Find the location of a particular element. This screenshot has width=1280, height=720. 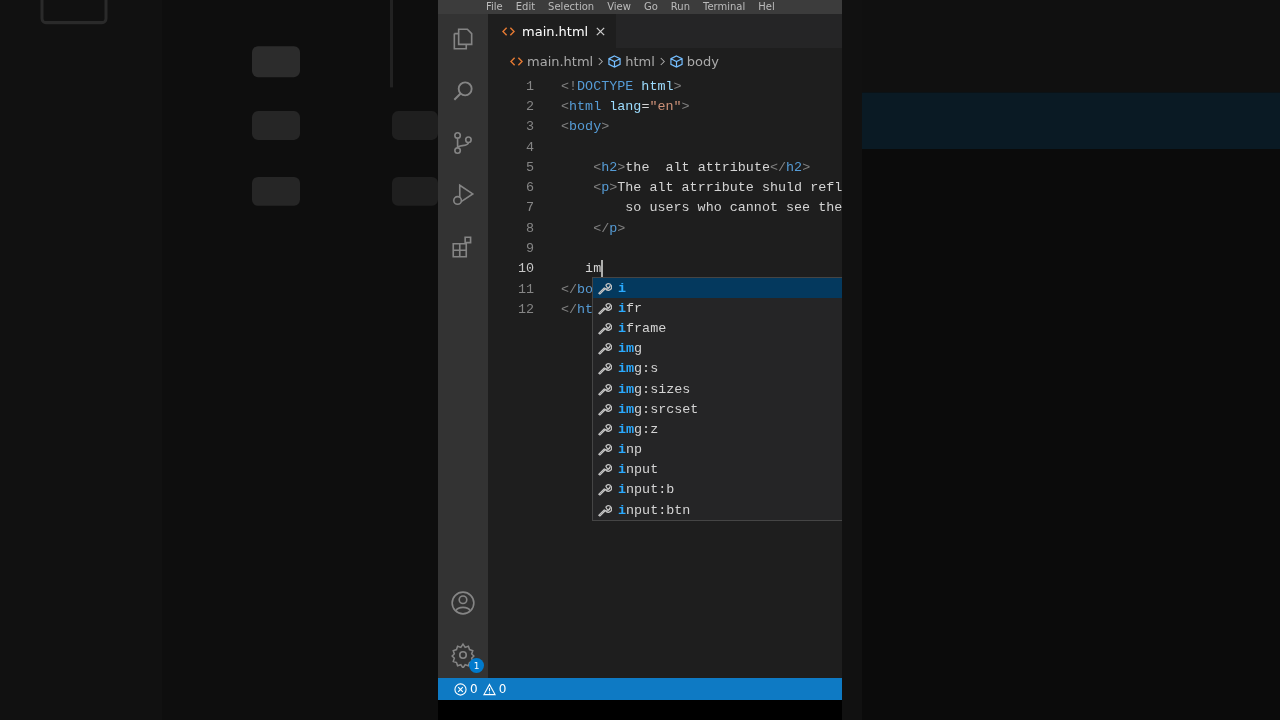

code-line: <h2>the alt attribute</h2> is located at coordinates (701, 167).